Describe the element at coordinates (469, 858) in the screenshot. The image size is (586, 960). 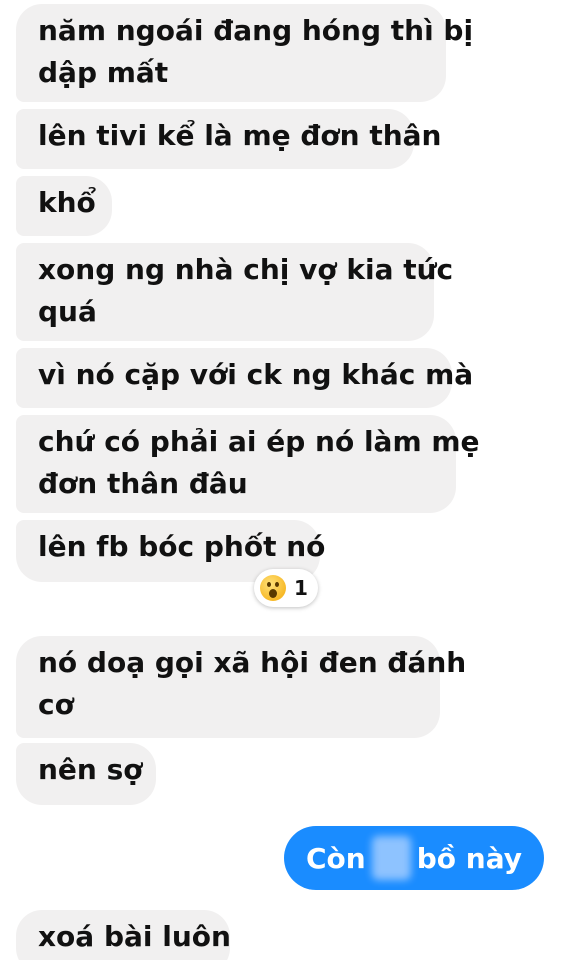
I see `outgoing-text-end: bồ này` at that location.